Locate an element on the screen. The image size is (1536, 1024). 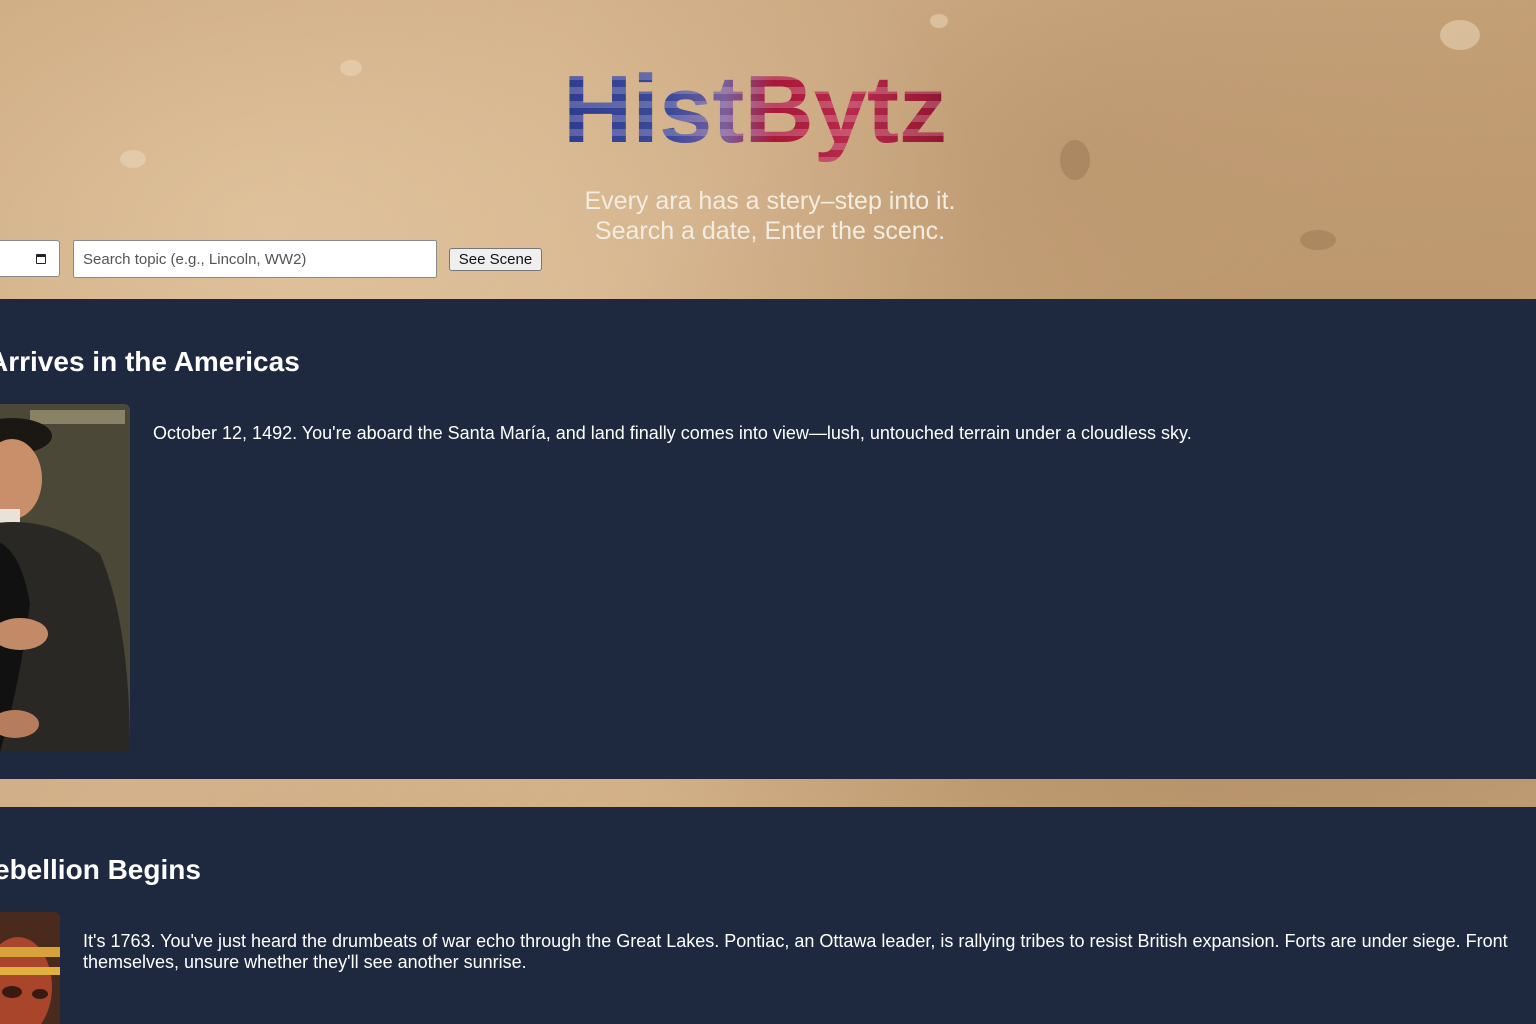
tagline-line-2: Search a date, Enter the scenc. is located at coordinates (770, 231).